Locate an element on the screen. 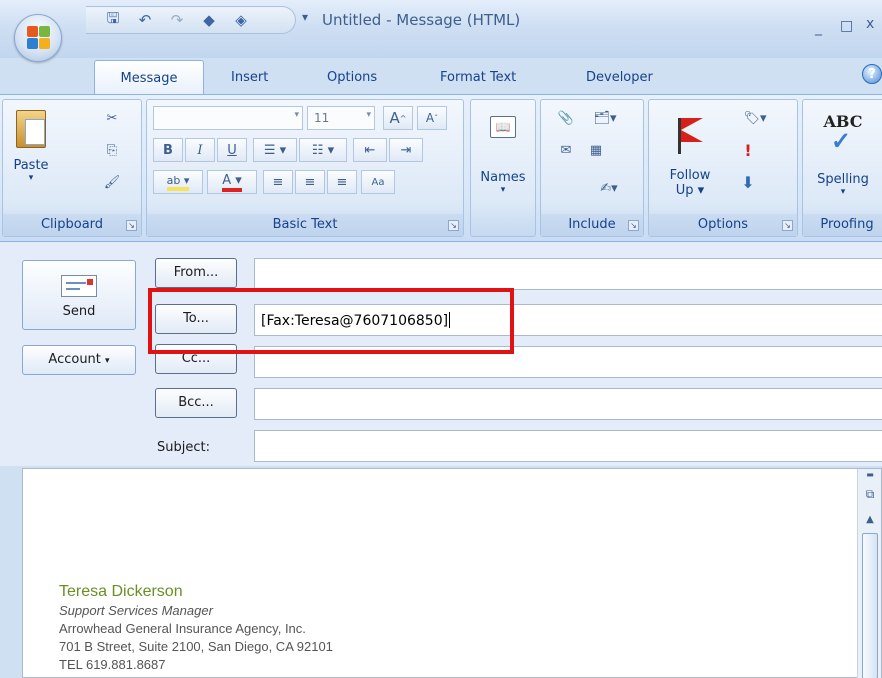  align-right-icon: ≡ is located at coordinates (342, 182).